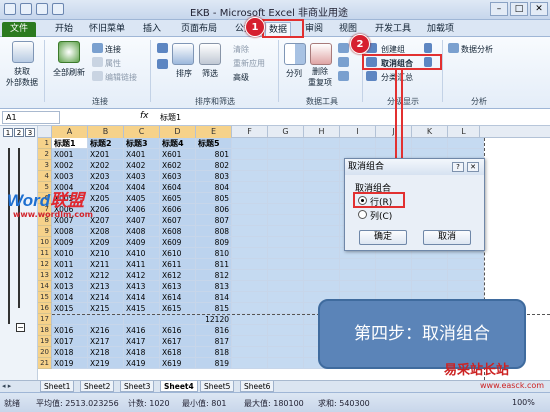 The width and height of the screenshot is (550, 412). What do you see at coordinates (249, 63) in the screenshot?
I see `reapply-filter-button: 重新应用` at bounding box center [249, 63].